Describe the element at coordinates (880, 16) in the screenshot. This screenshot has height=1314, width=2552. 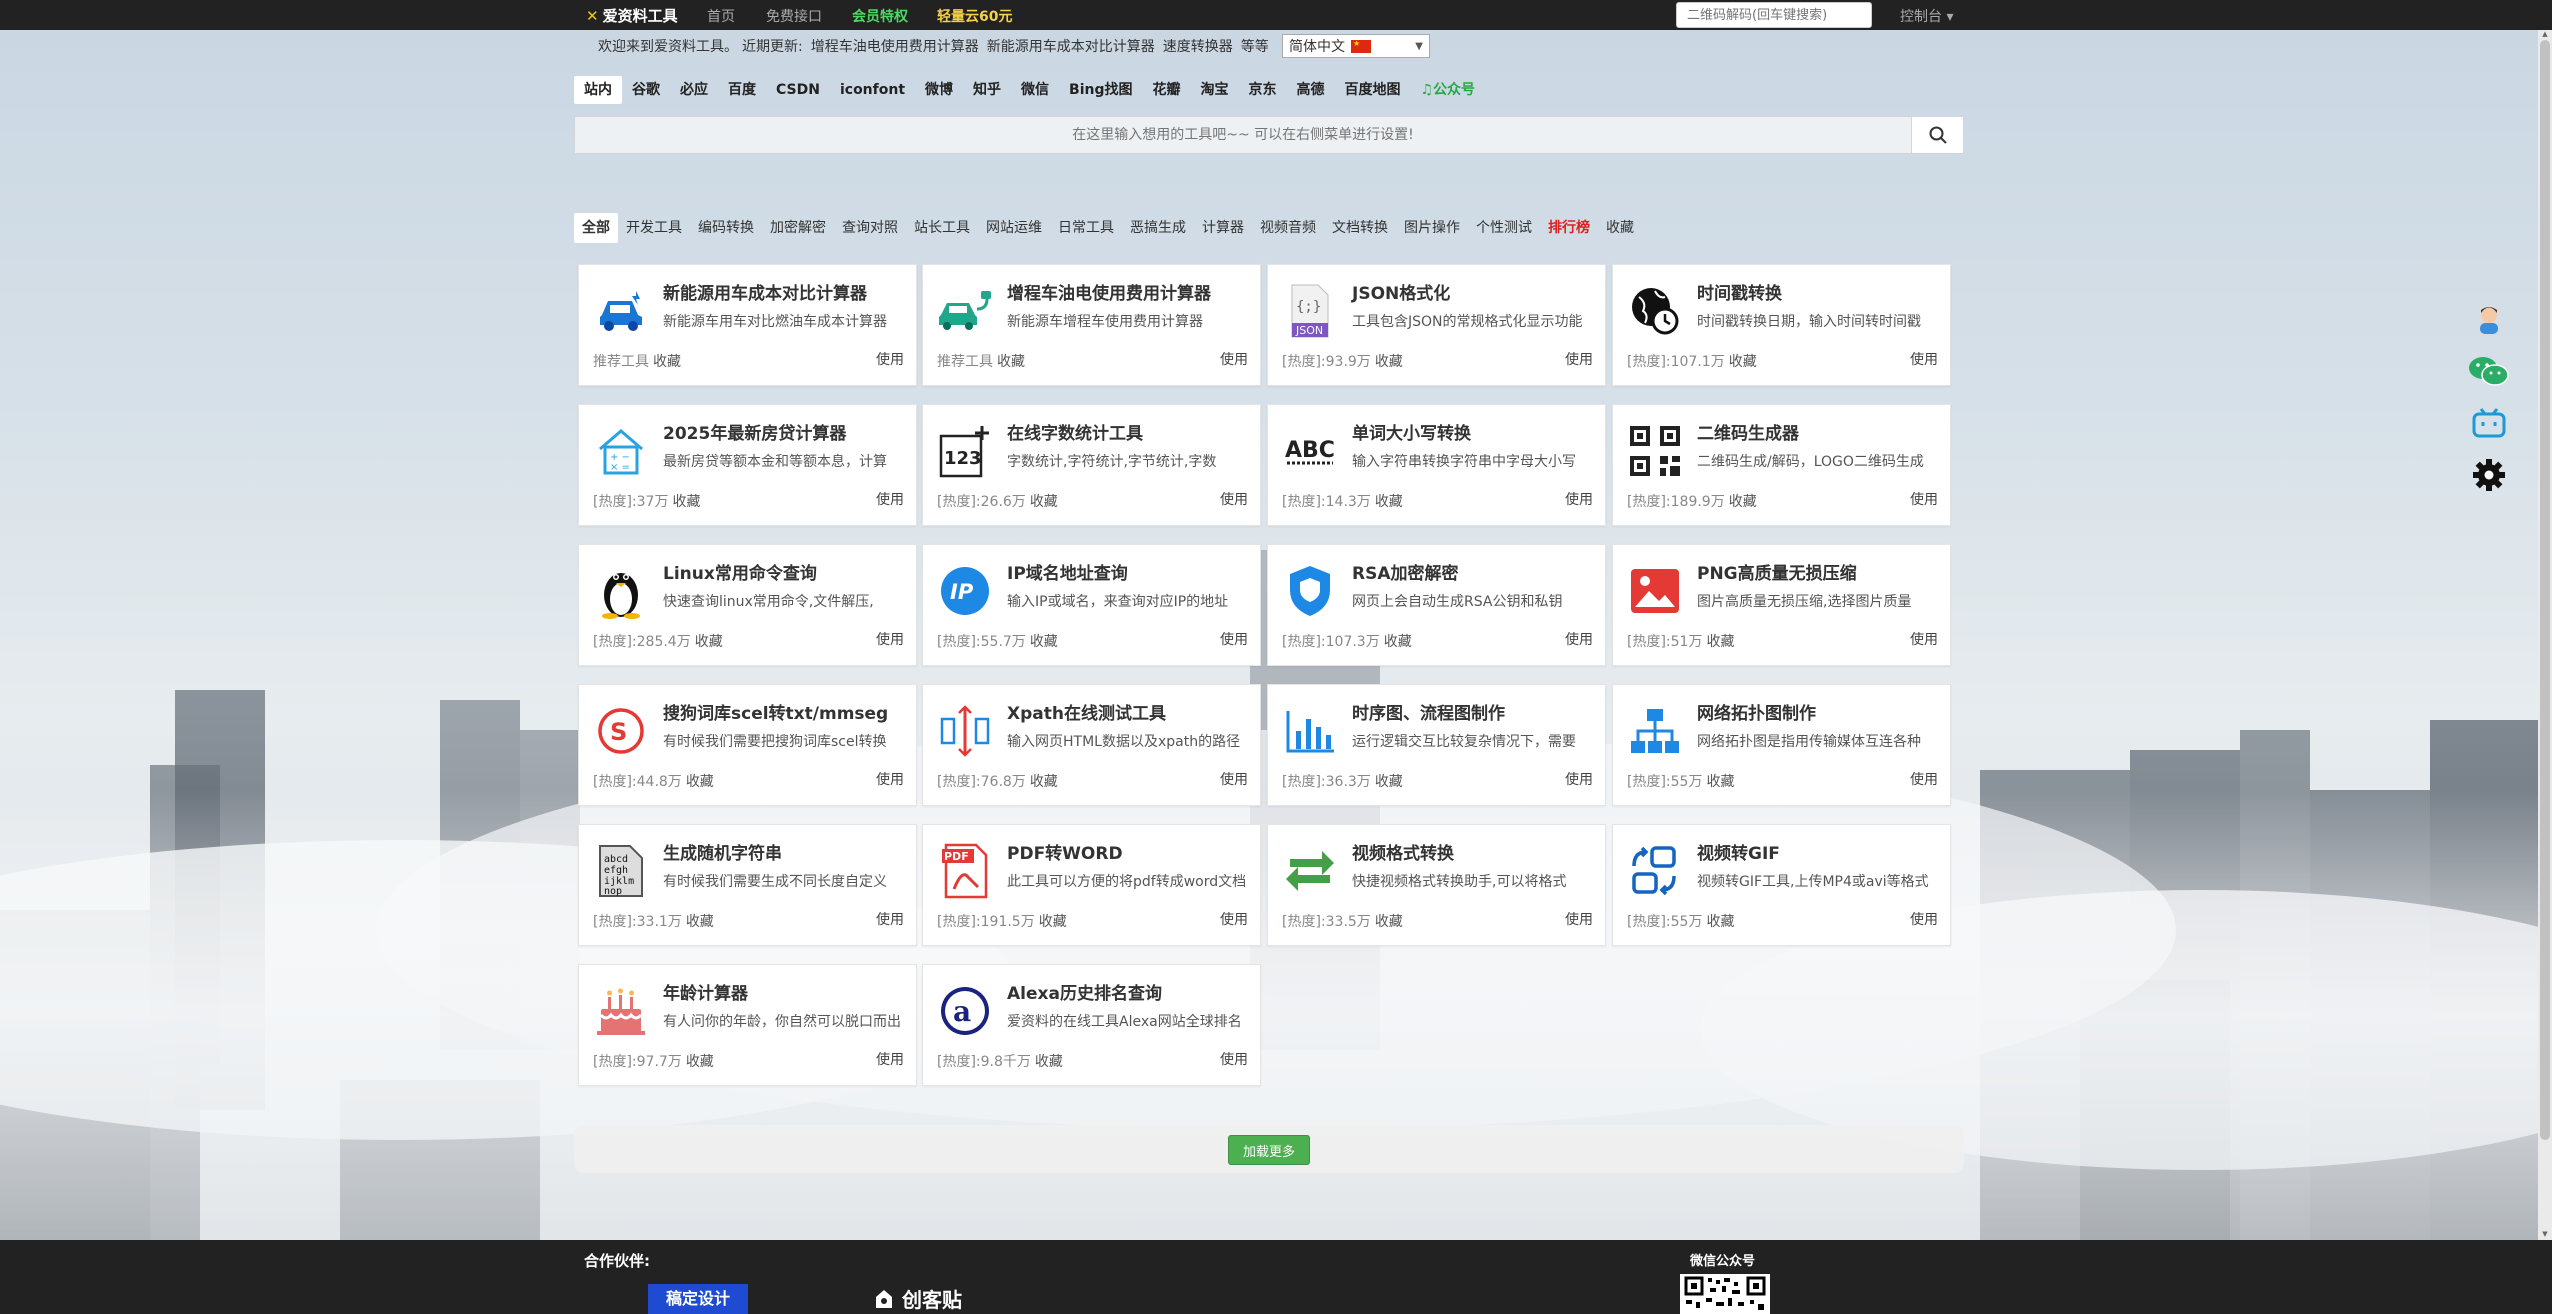
I see `nav-vip: 会员特权` at that location.